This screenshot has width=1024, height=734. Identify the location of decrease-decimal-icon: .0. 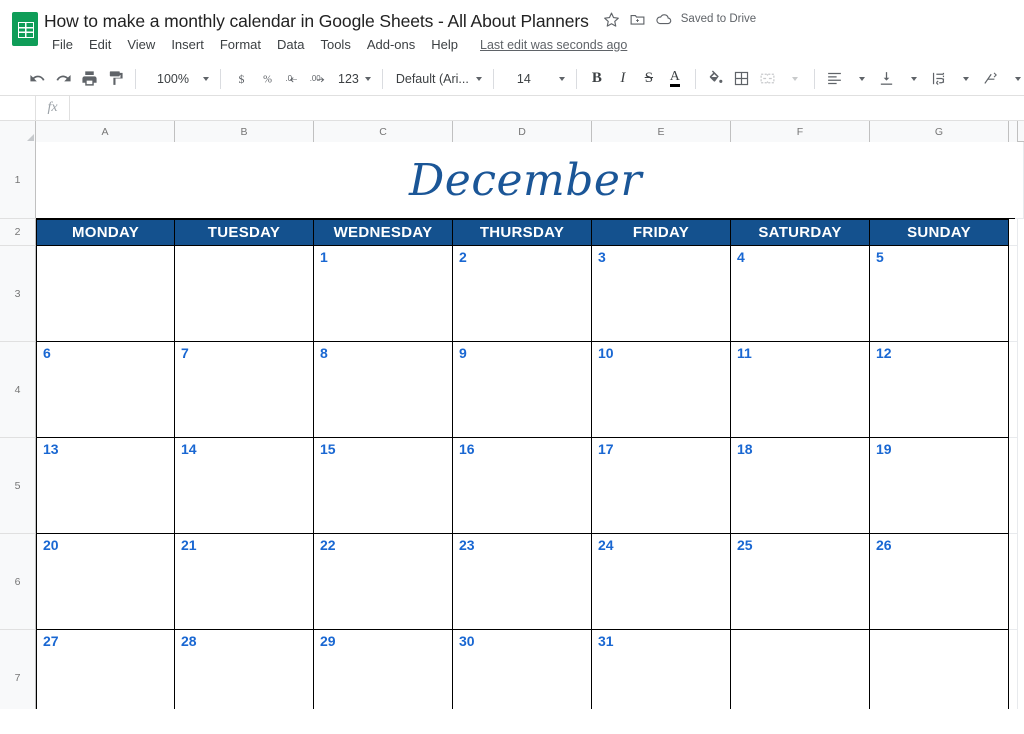
(293, 79).